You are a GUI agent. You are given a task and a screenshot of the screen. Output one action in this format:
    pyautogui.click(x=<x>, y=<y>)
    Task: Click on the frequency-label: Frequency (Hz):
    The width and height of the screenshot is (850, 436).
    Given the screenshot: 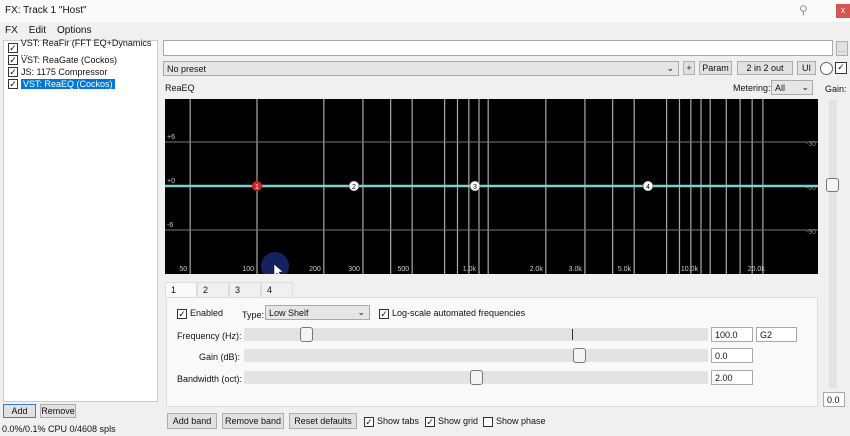 What is the action you would take?
    pyautogui.click(x=209, y=336)
    